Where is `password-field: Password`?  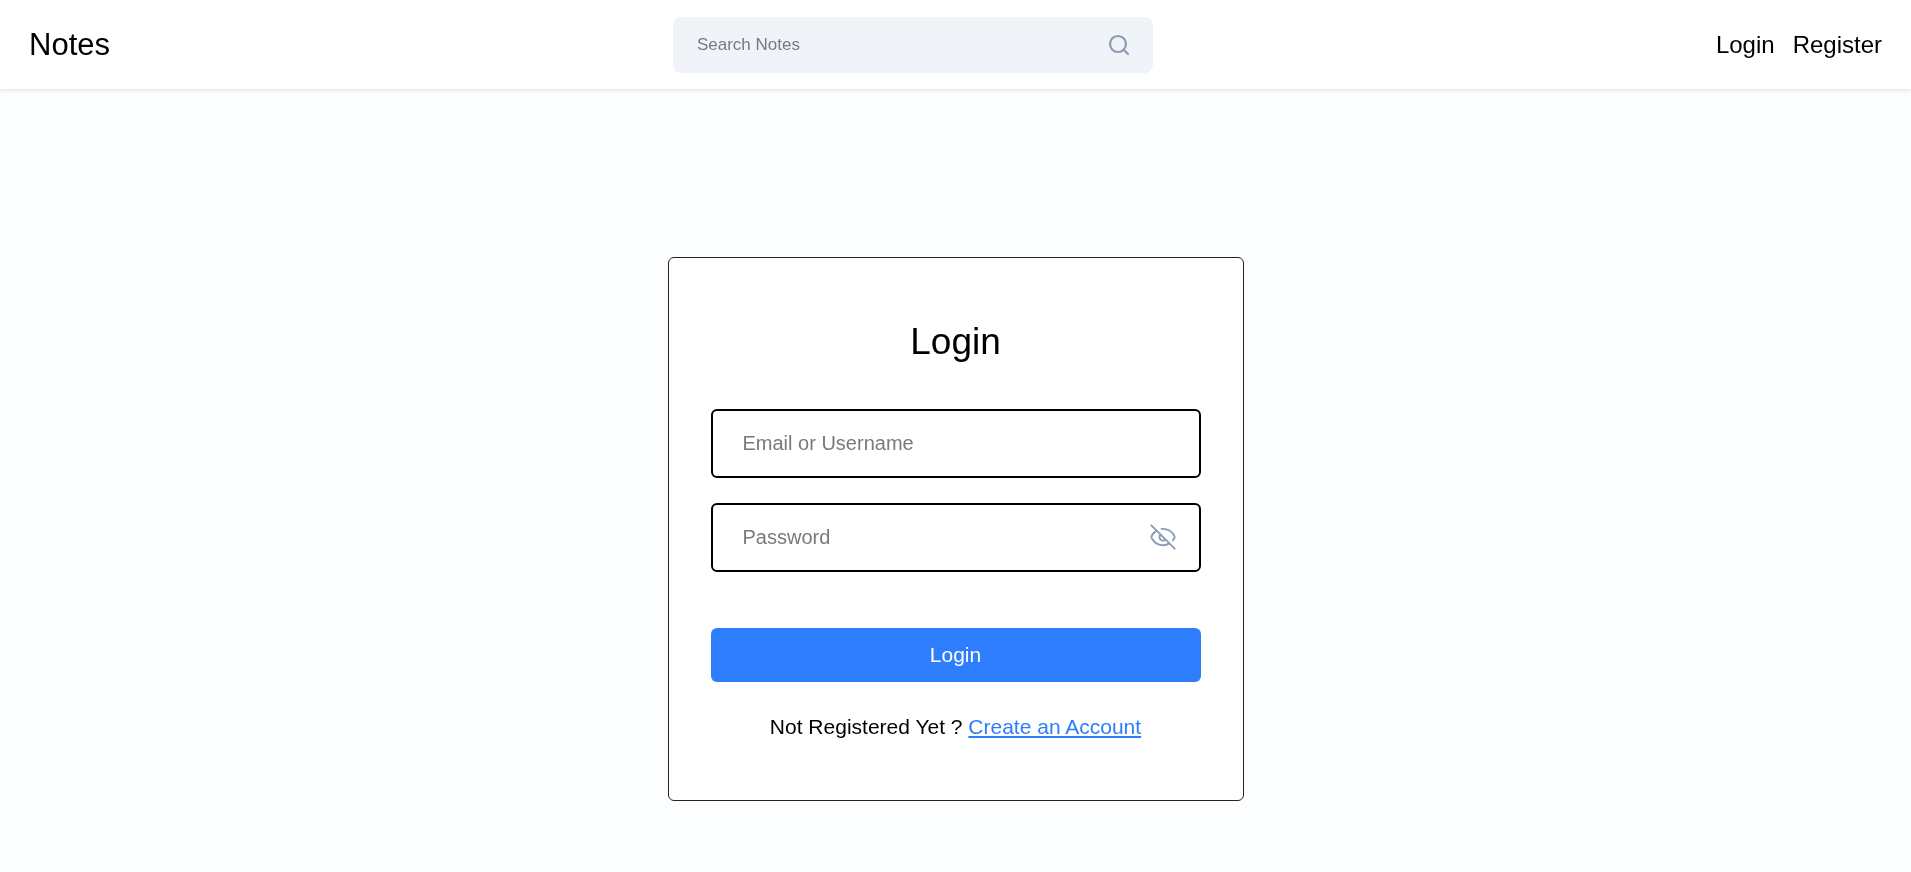 password-field: Password is located at coordinates (955, 537).